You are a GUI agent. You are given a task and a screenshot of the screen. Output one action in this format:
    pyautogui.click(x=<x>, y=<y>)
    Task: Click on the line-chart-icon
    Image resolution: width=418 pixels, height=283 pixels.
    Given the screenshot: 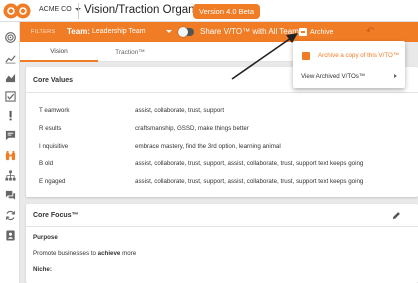 What is the action you would take?
    pyautogui.click(x=10, y=58)
    